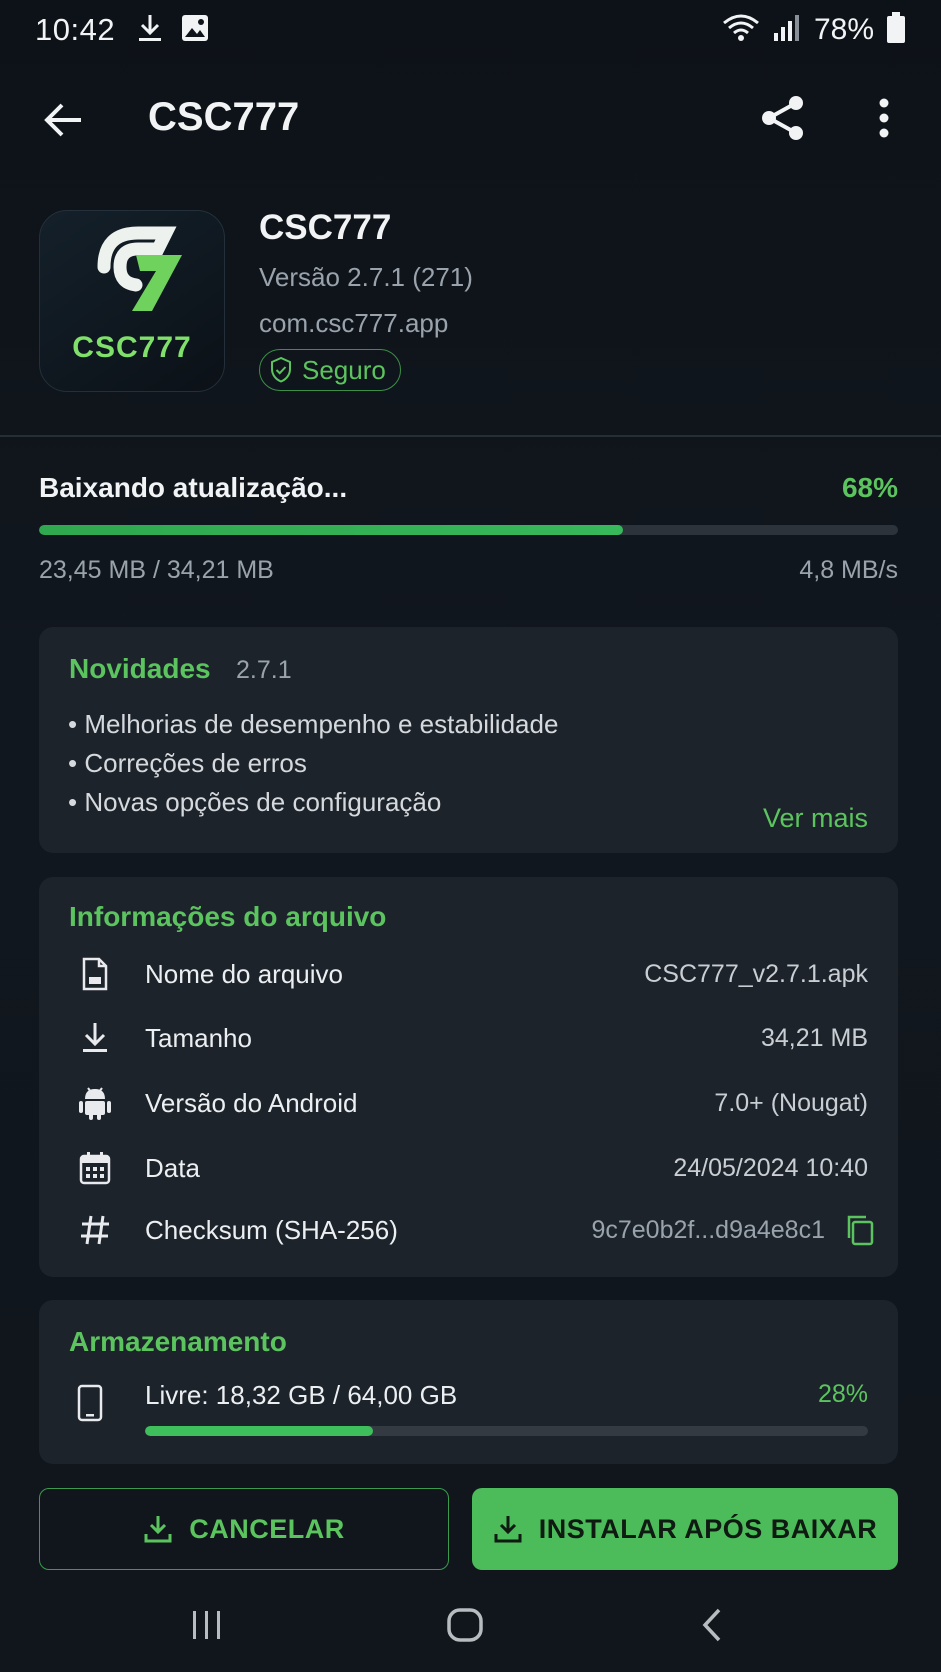 The height and width of the screenshot is (1672, 941). I want to click on copy-checksum-button, so click(859, 1230).